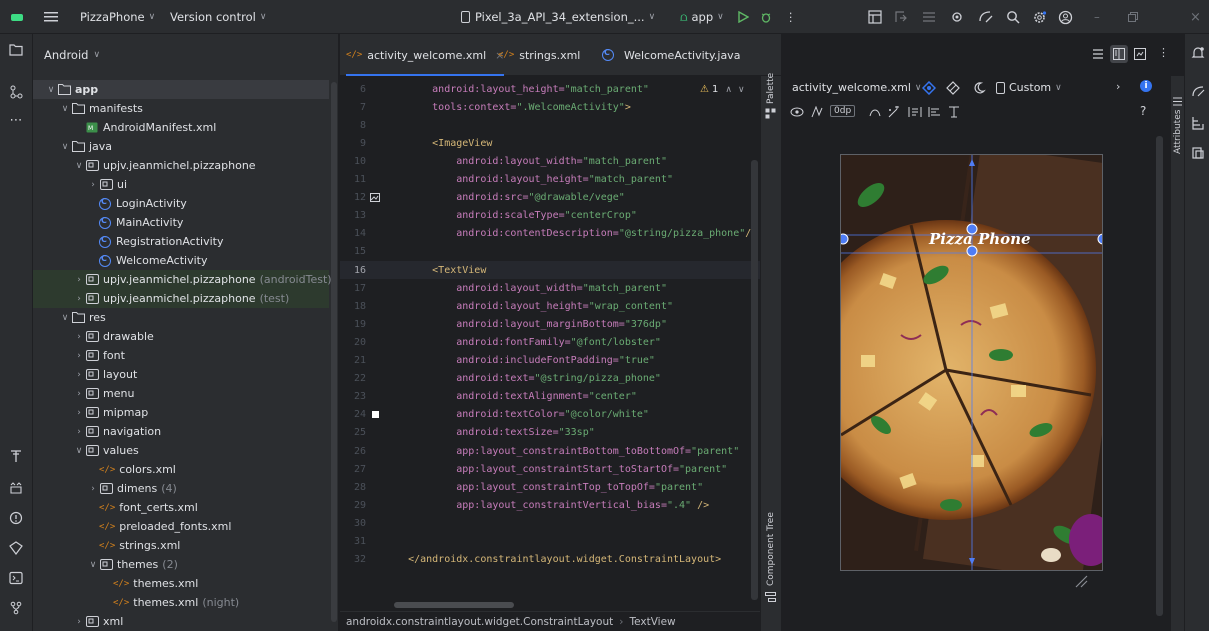 The image size is (1209, 631). Describe the element at coordinates (550, 252) in the screenshot. I see `code-line: 15` at that location.